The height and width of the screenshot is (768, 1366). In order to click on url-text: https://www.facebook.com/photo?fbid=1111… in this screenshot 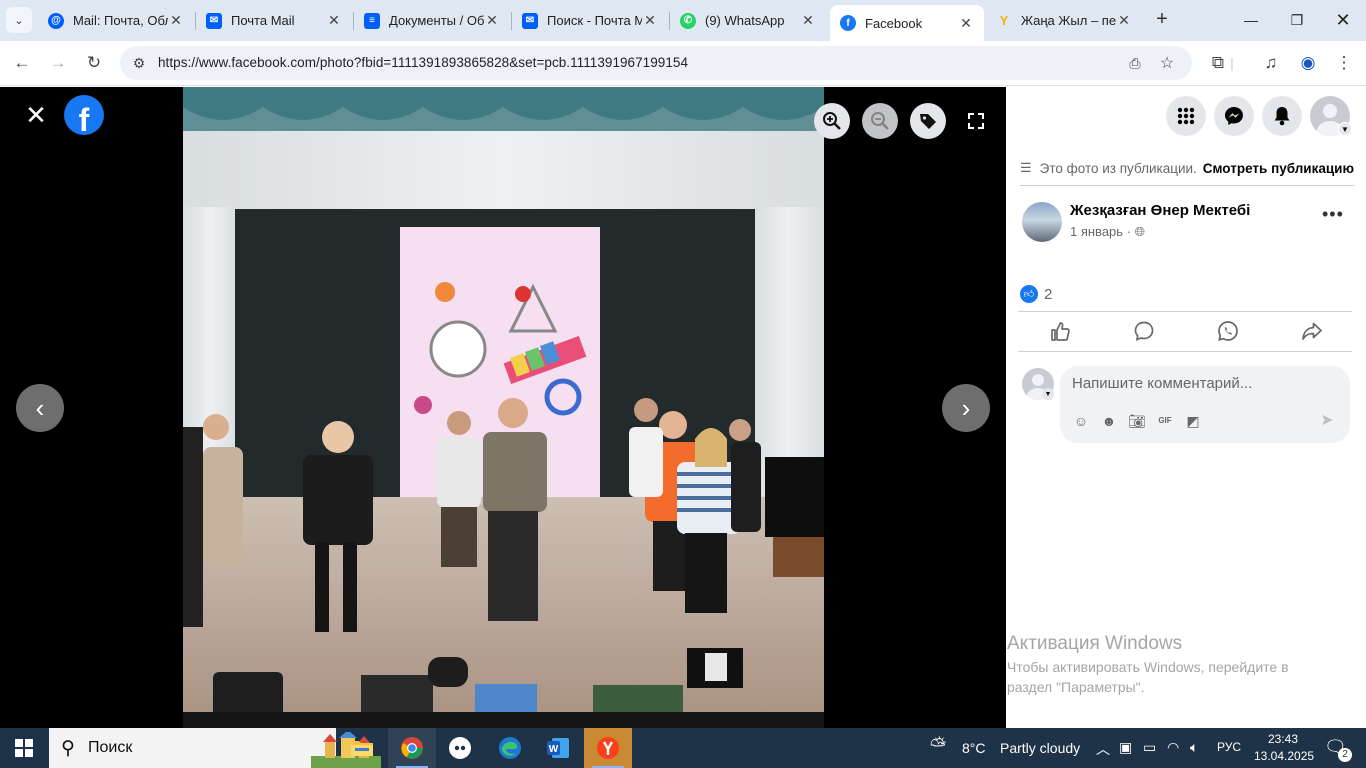, I will do `click(423, 62)`.